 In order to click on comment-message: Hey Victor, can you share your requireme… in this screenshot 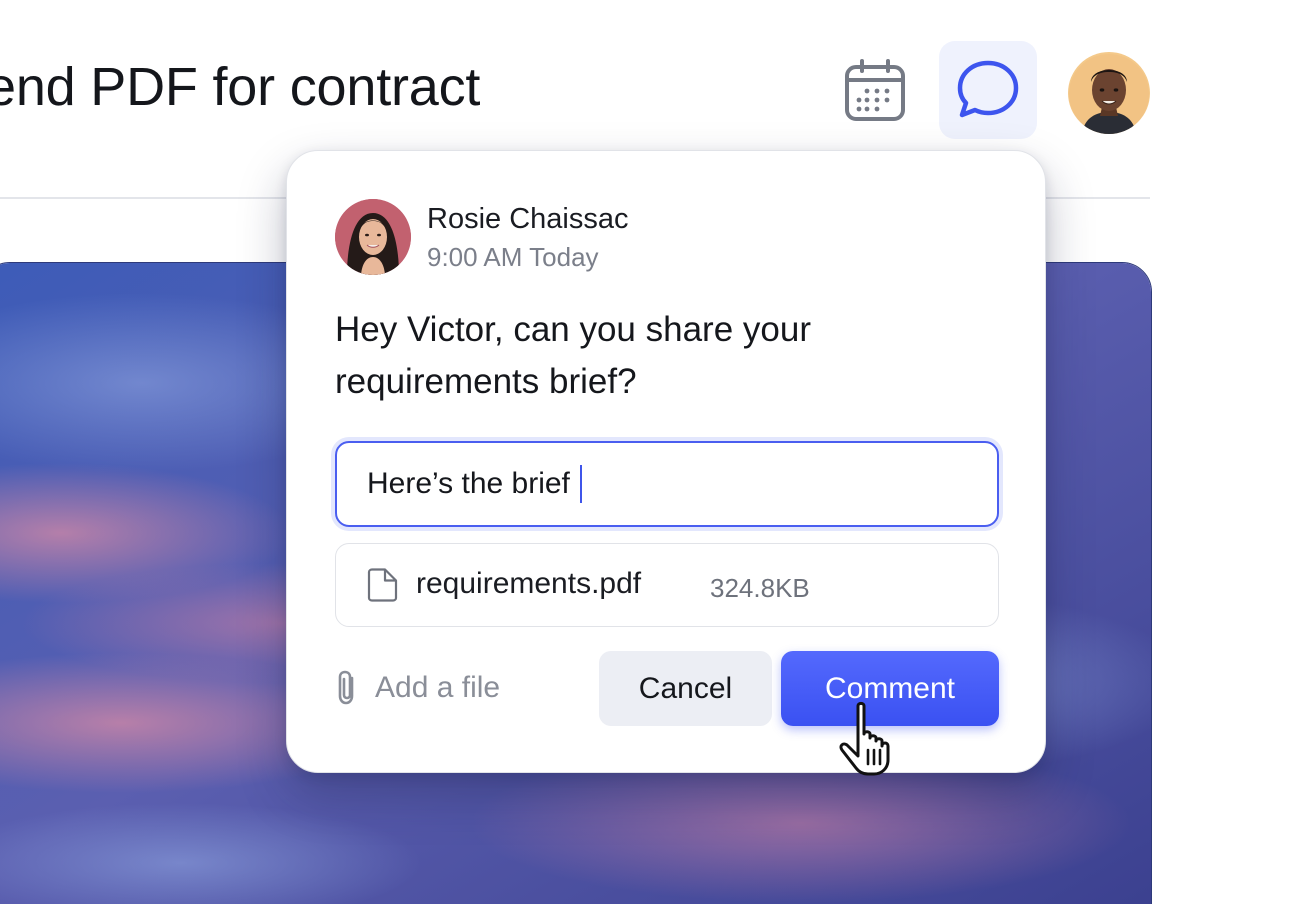, I will do `click(573, 355)`.